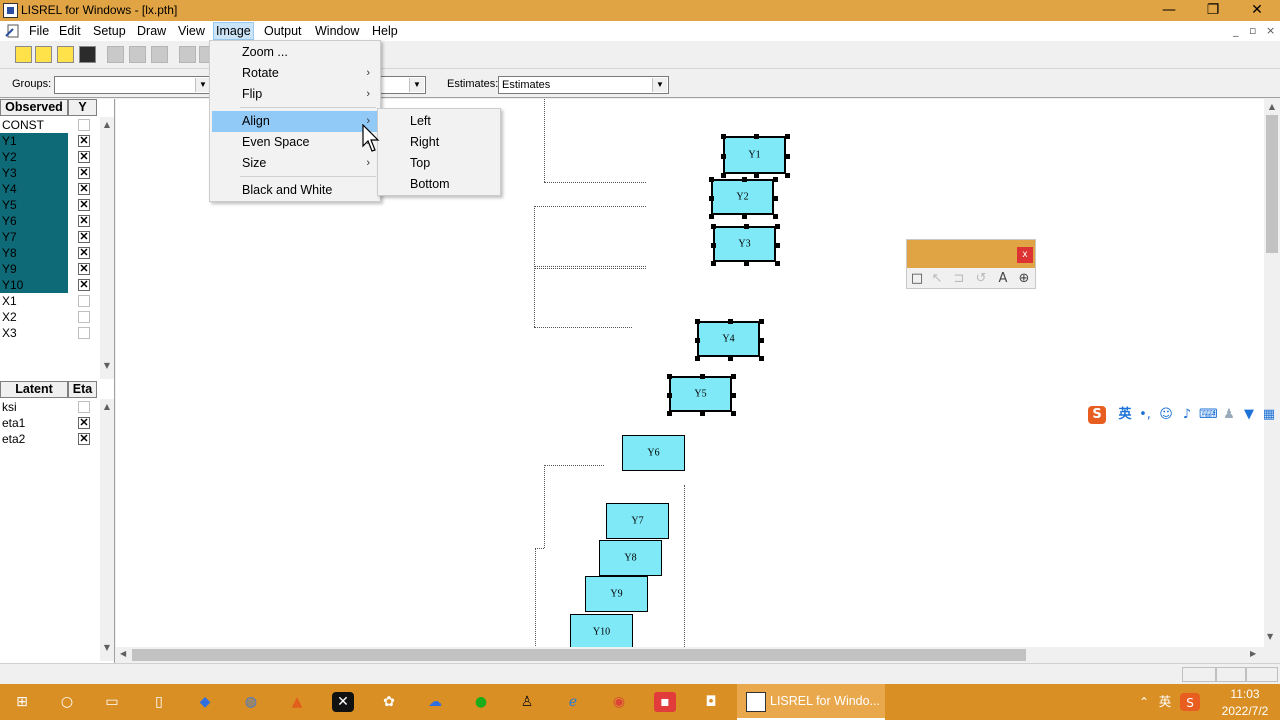 This screenshot has width=1280, height=720. Describe the element at coordinates (48, 125) in the screenshot. I see `observed-row: CONST` at that location.